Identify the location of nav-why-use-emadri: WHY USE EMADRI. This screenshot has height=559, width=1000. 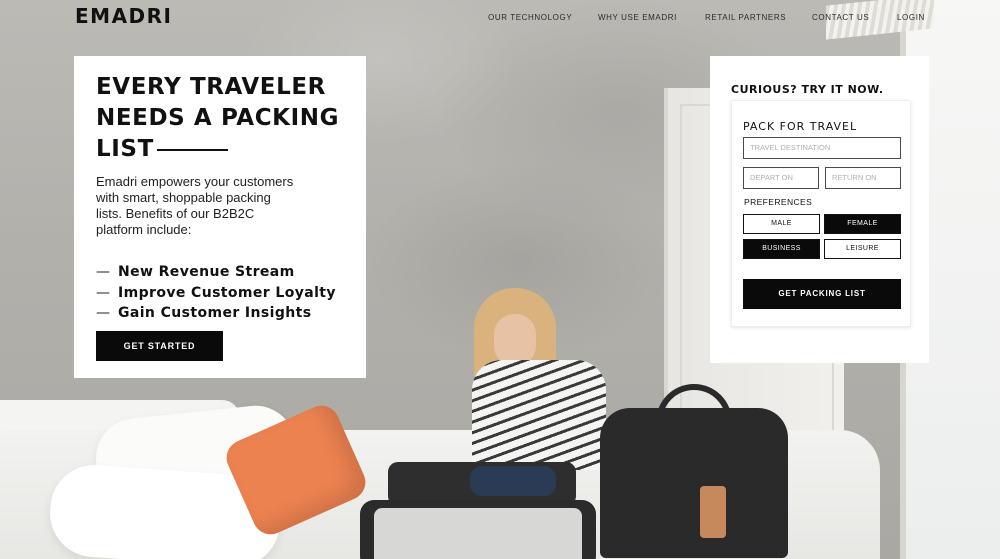
(637, 17).